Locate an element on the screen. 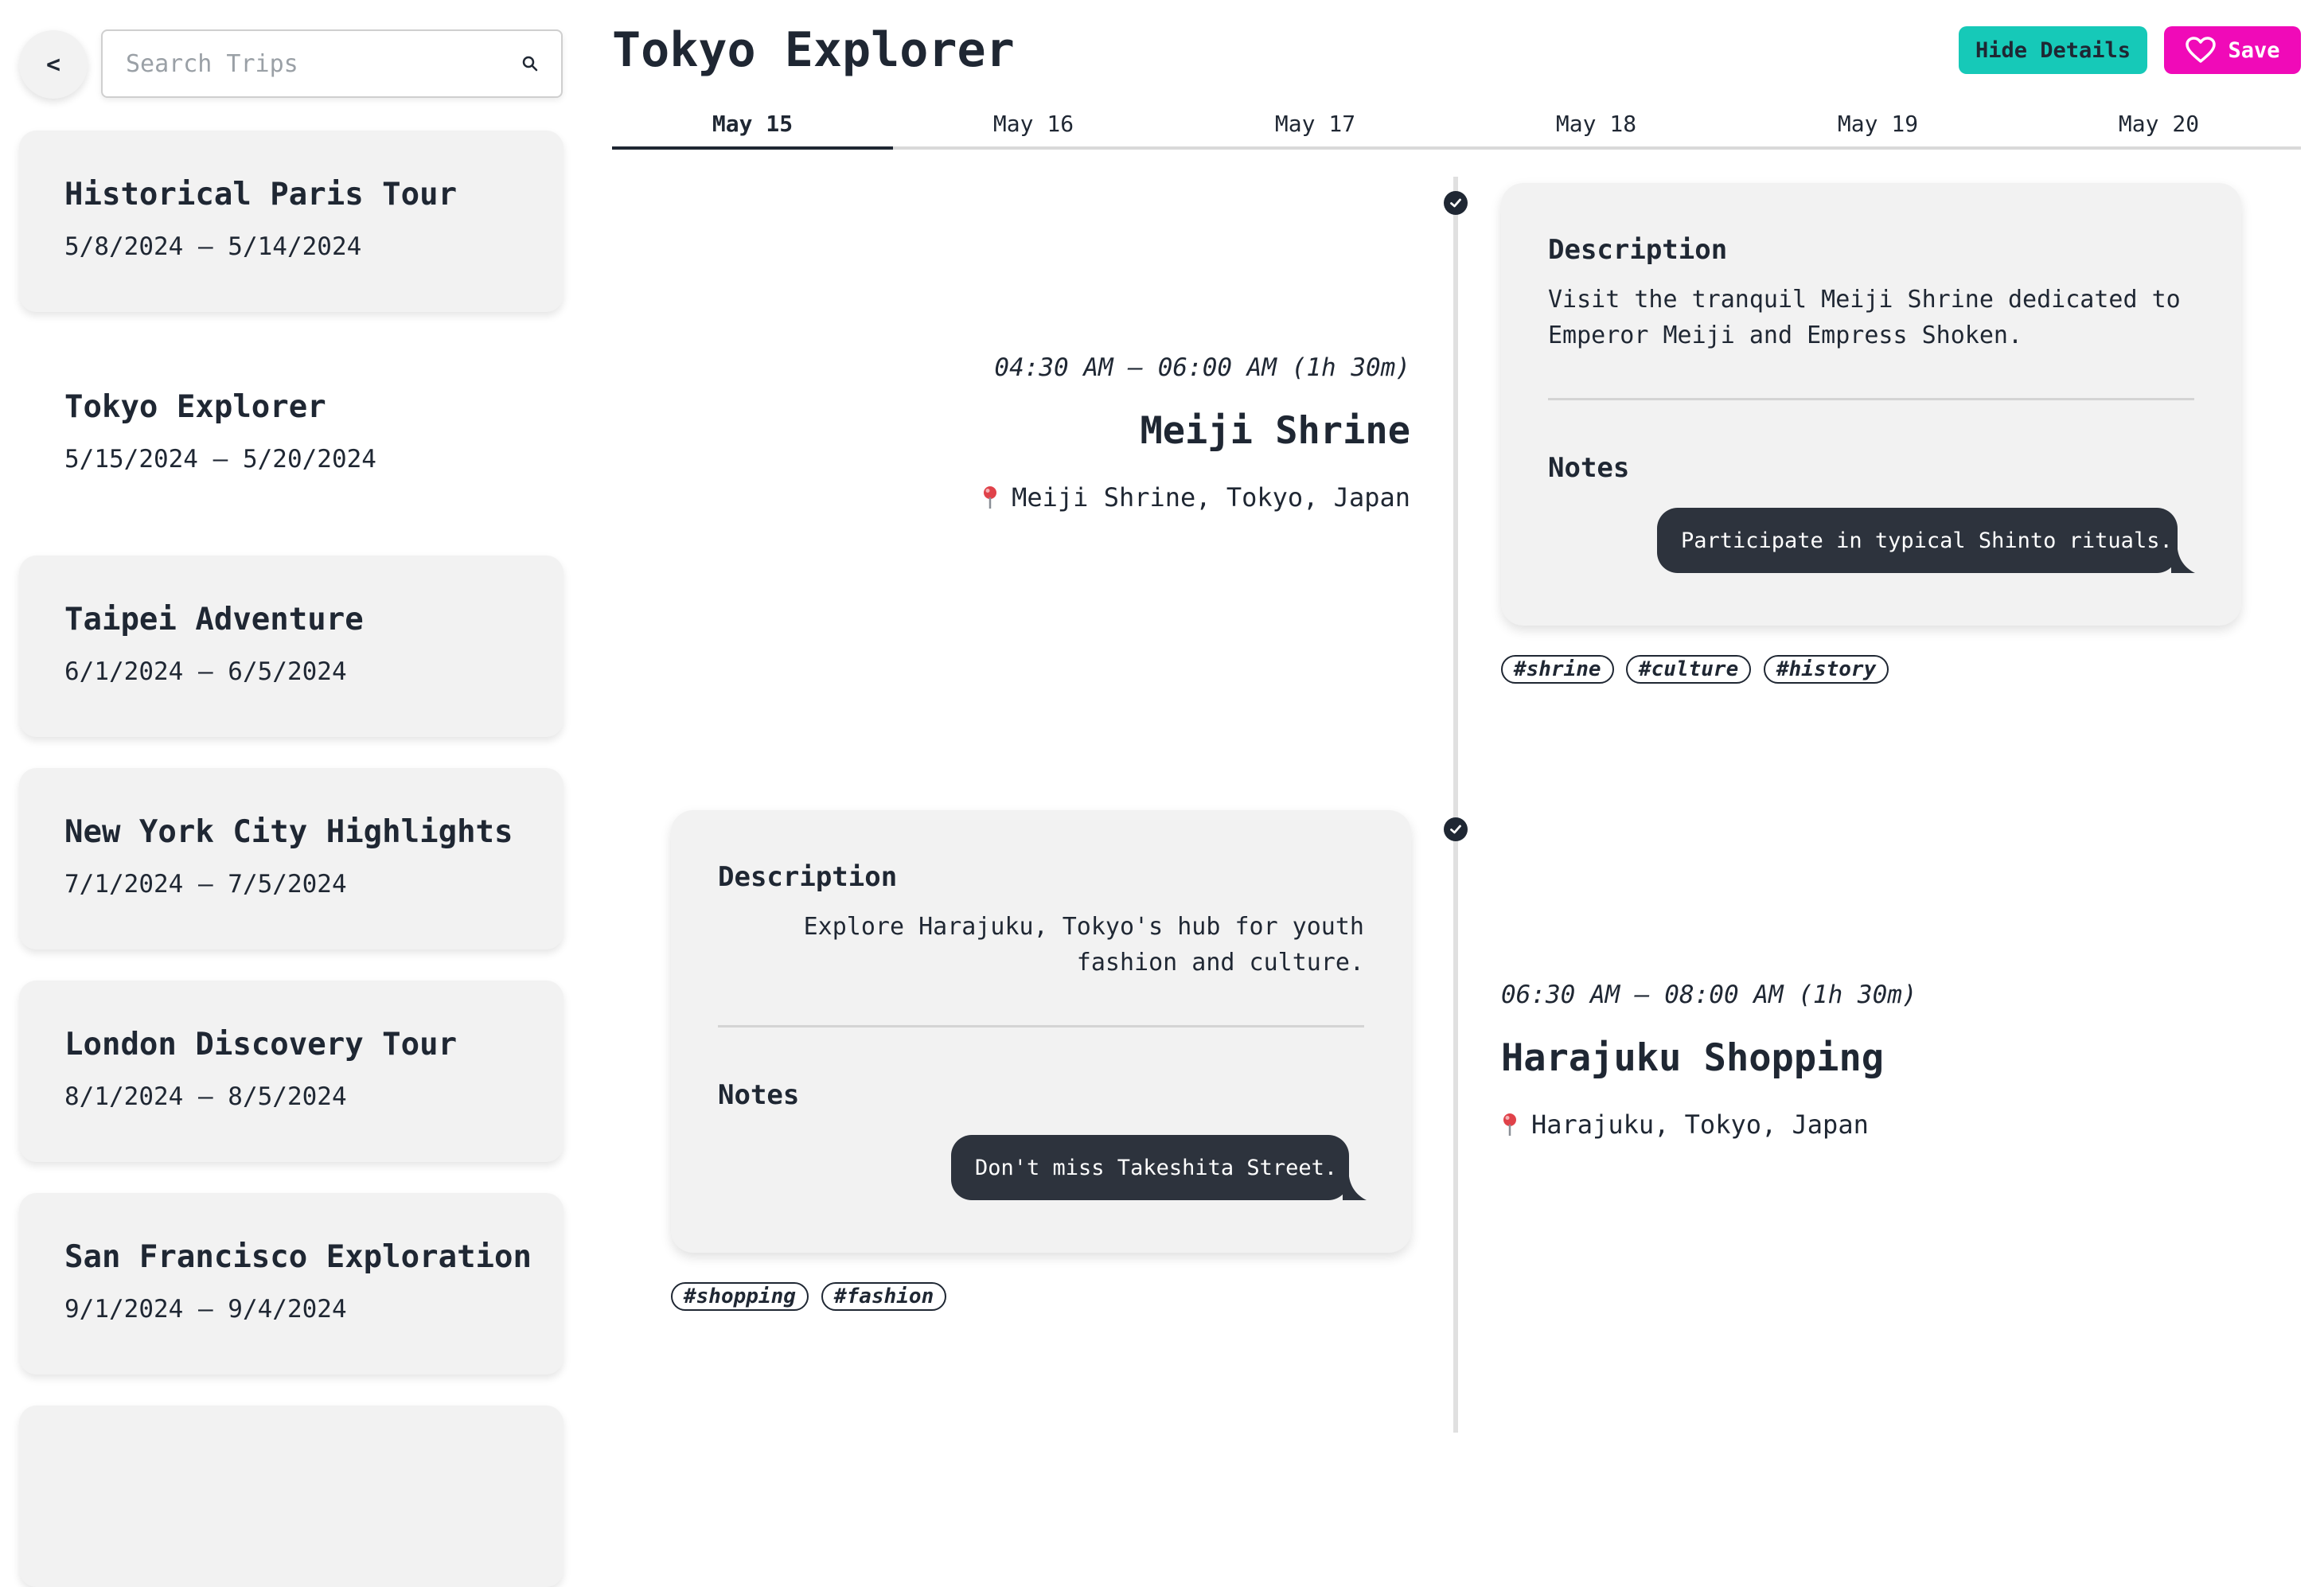  trip-card-tokyo-explorer: Tokyo Explorer 5/15/2024 – 5/20/2024 is located at coordinates (291, 433).